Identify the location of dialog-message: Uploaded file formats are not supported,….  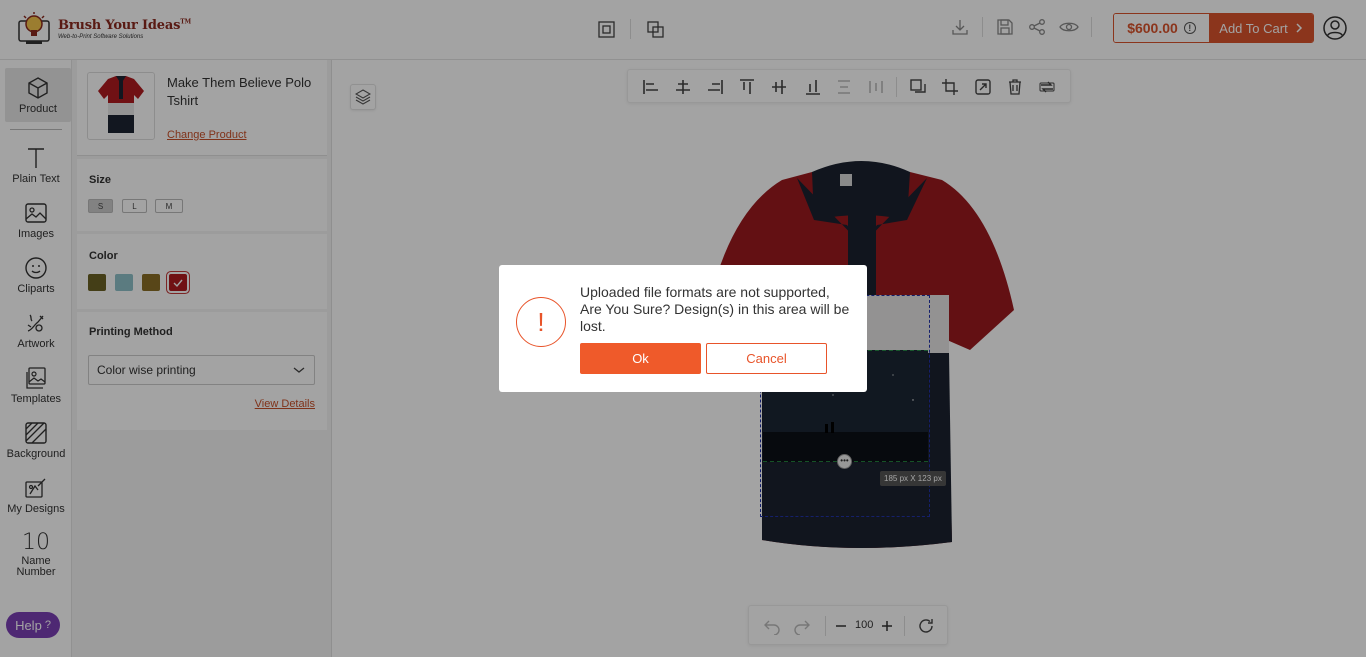
(715, 309).